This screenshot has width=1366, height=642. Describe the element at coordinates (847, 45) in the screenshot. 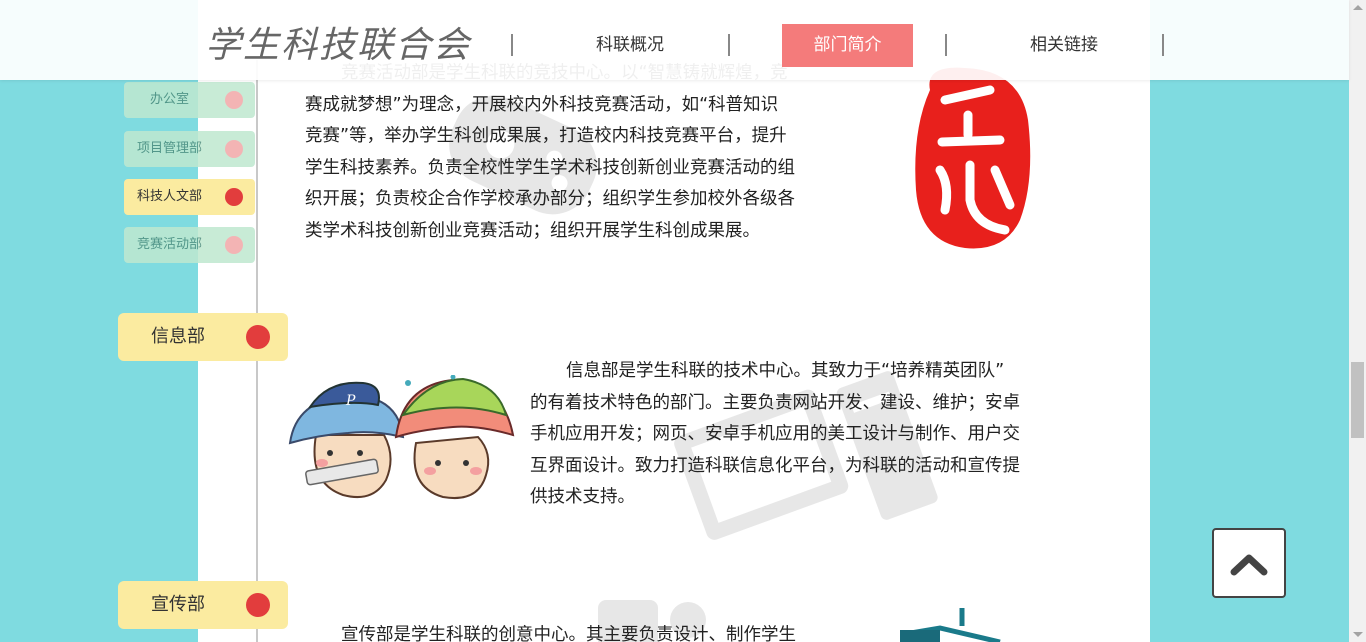

I see `nav-item-departments: 部门简介` at that location.